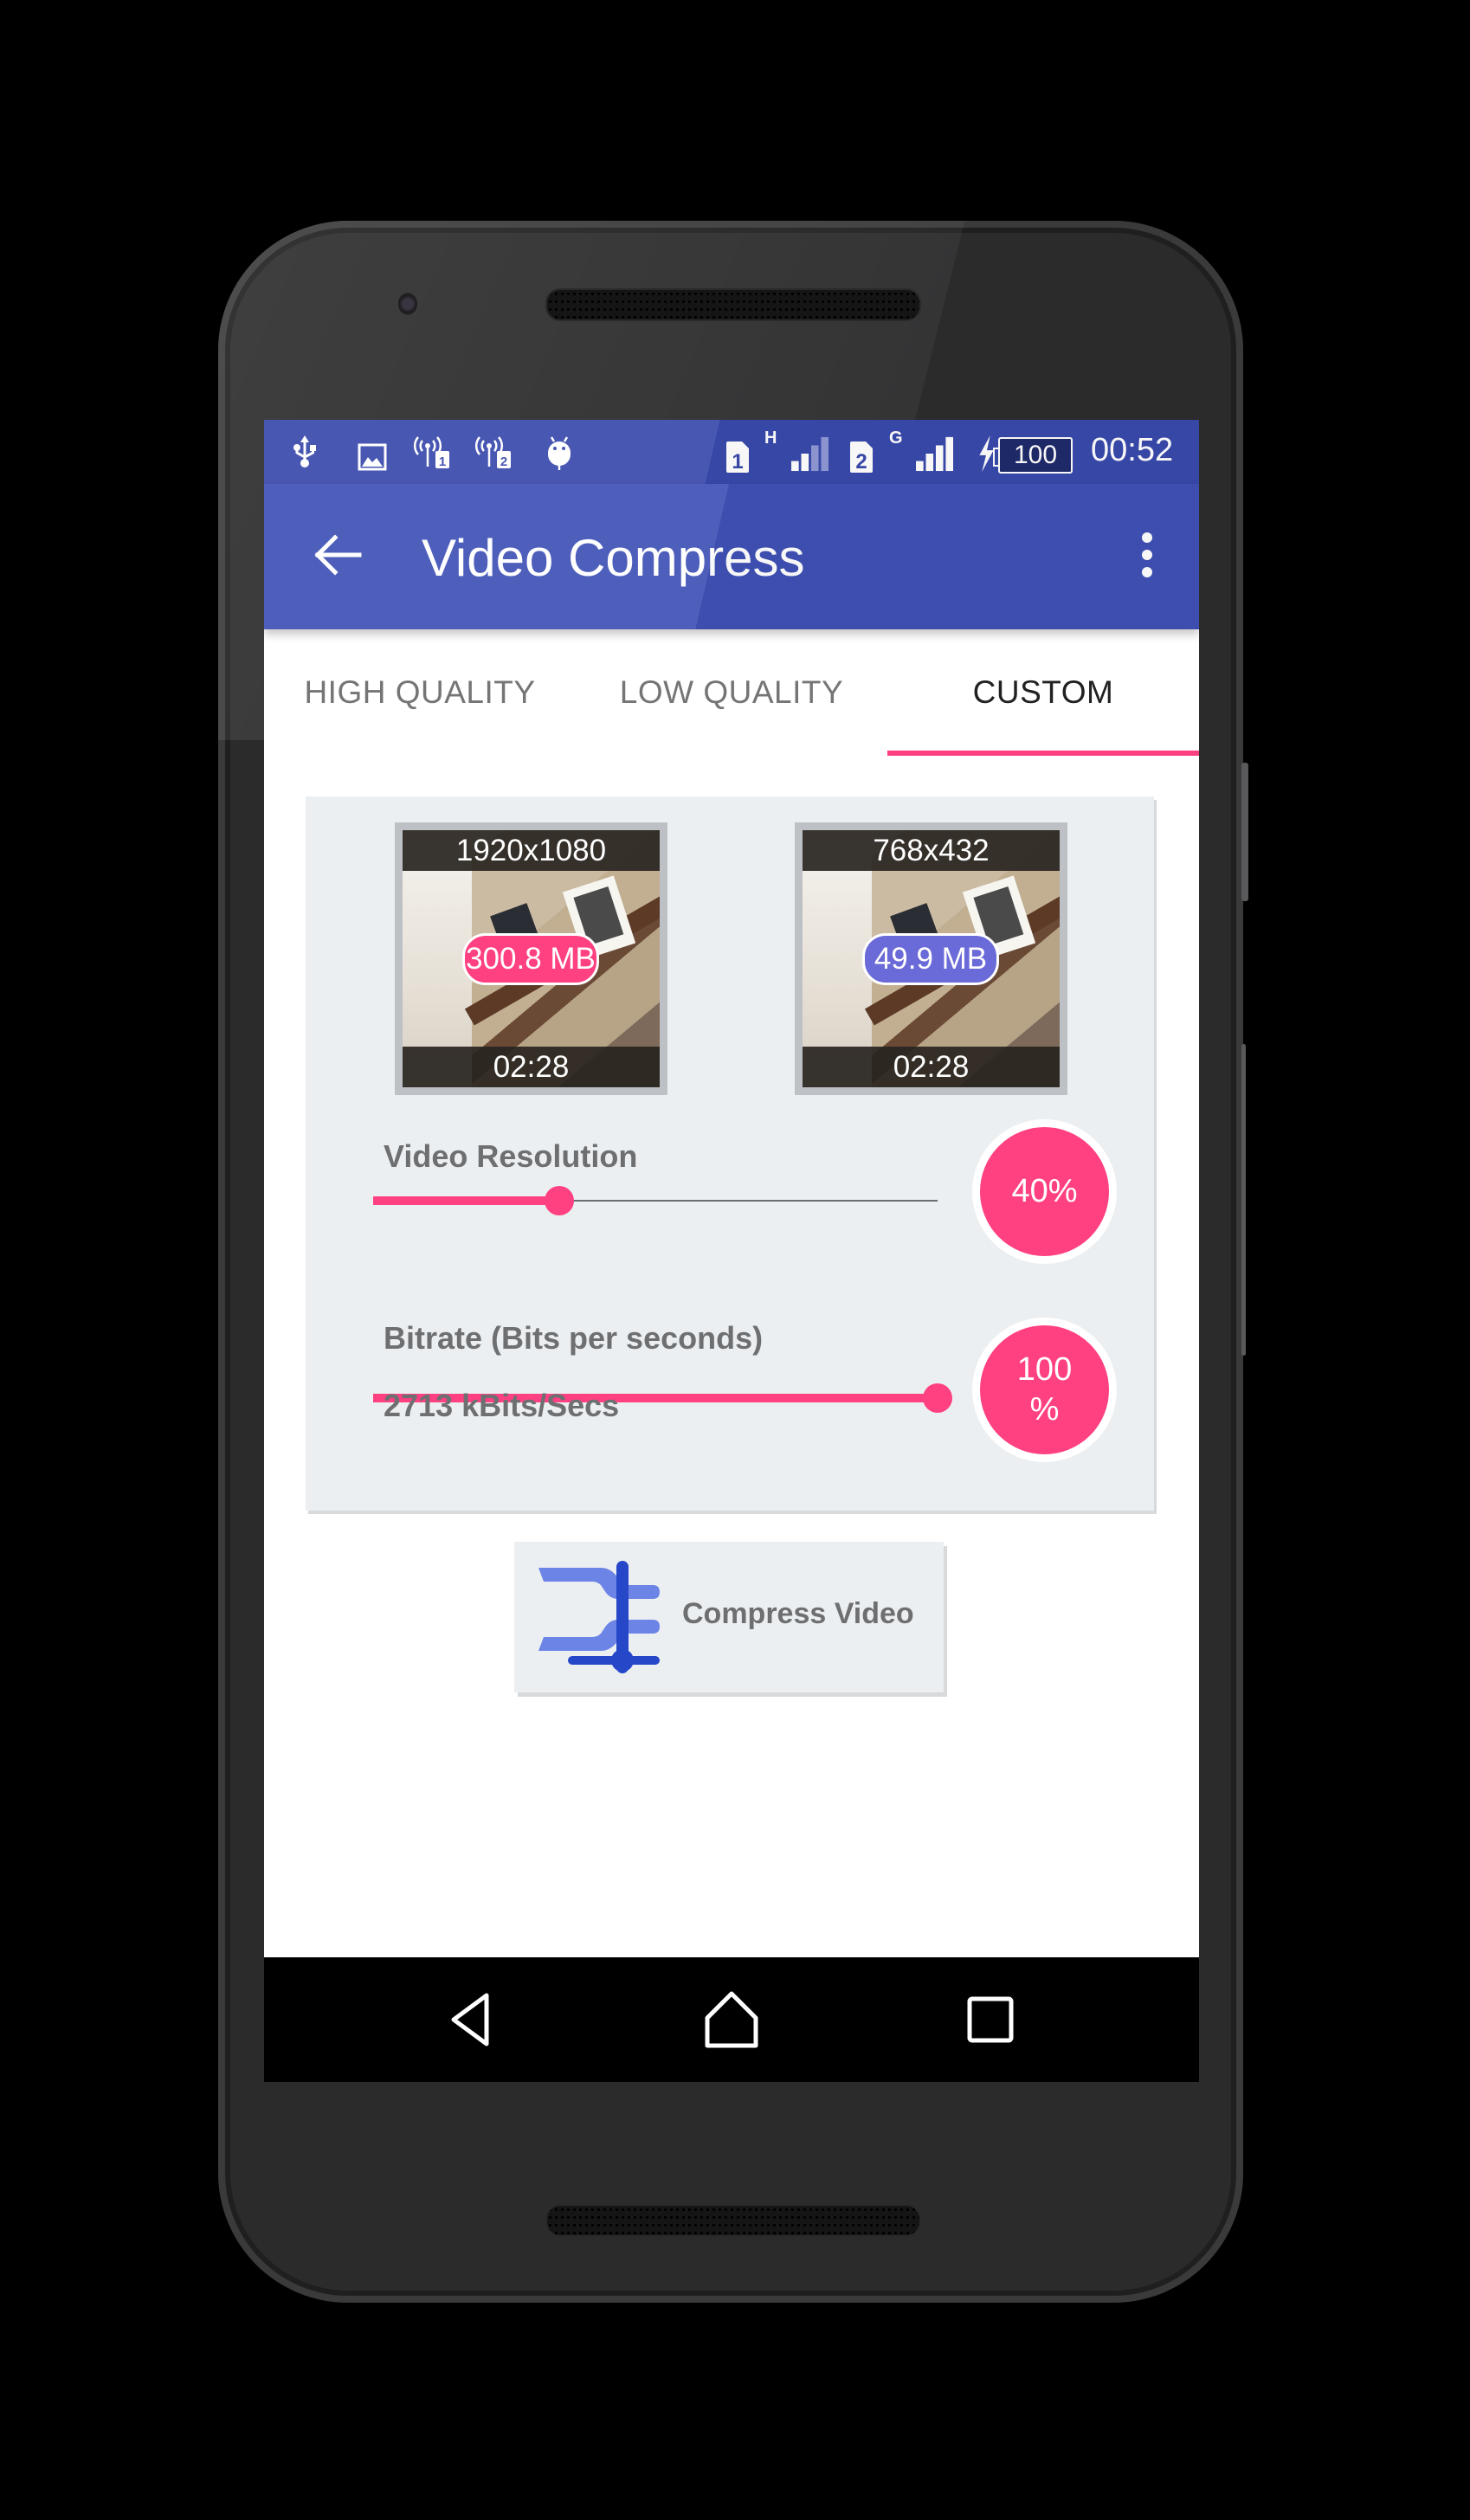  Describe the element at coordinates (1245, 832) in the screenshot. I see `power-button` at that location.